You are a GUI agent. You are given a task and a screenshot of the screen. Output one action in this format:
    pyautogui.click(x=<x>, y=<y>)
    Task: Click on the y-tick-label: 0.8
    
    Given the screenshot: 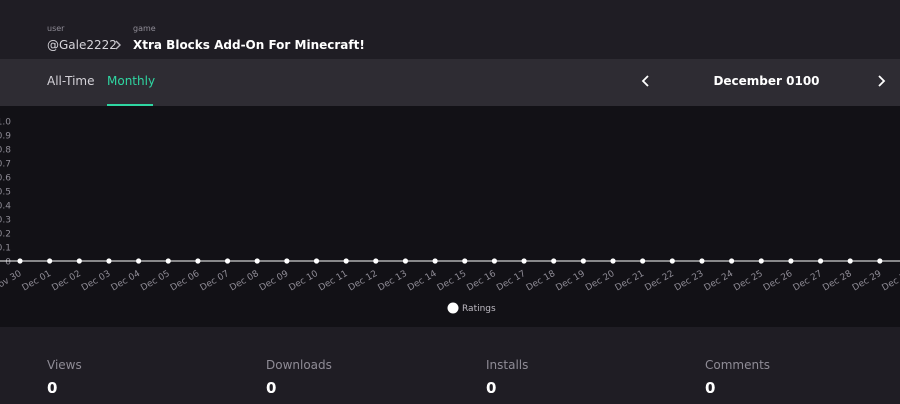 What is the action you would take?
    pyautogui.click(x=5, y=151)
    